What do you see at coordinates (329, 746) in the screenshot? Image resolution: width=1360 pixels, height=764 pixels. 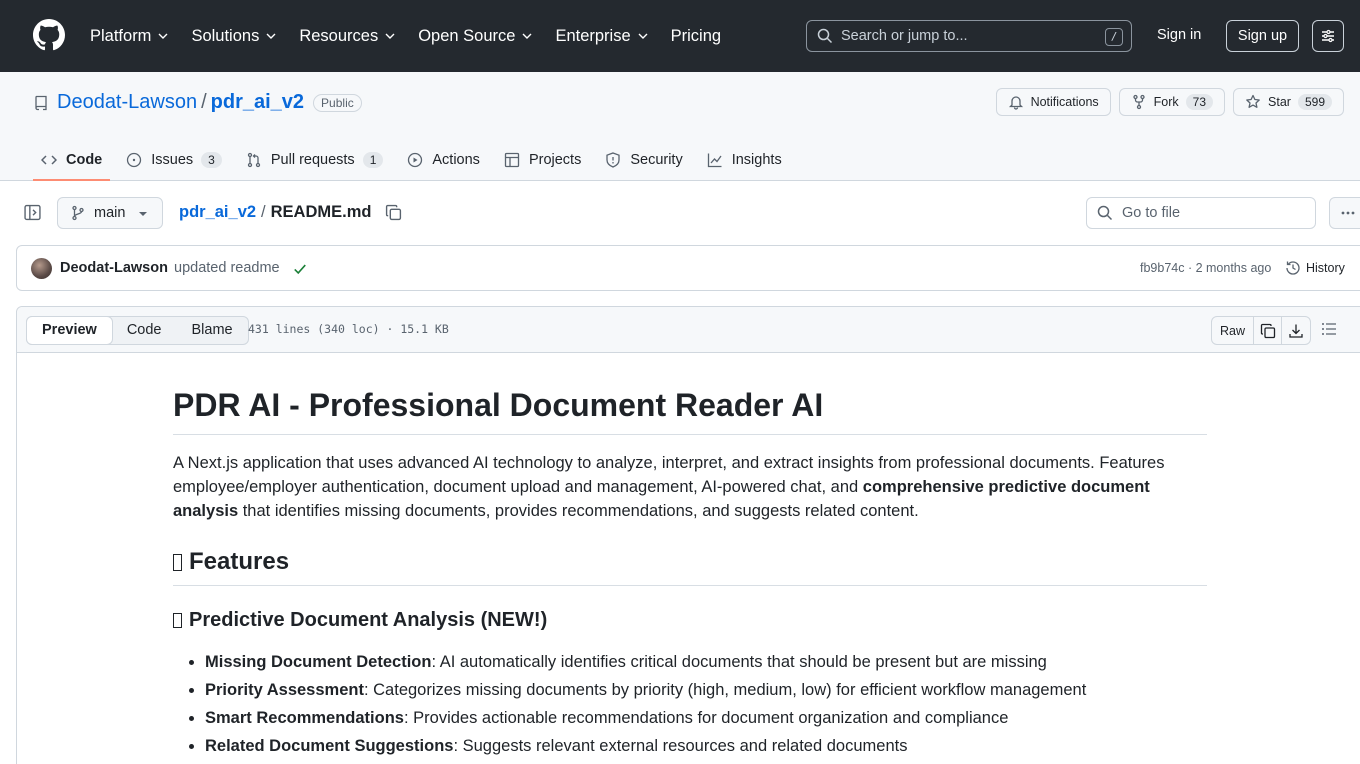 I see `feature-name: Related Document Suggestions` at bounding box center [329, 746].